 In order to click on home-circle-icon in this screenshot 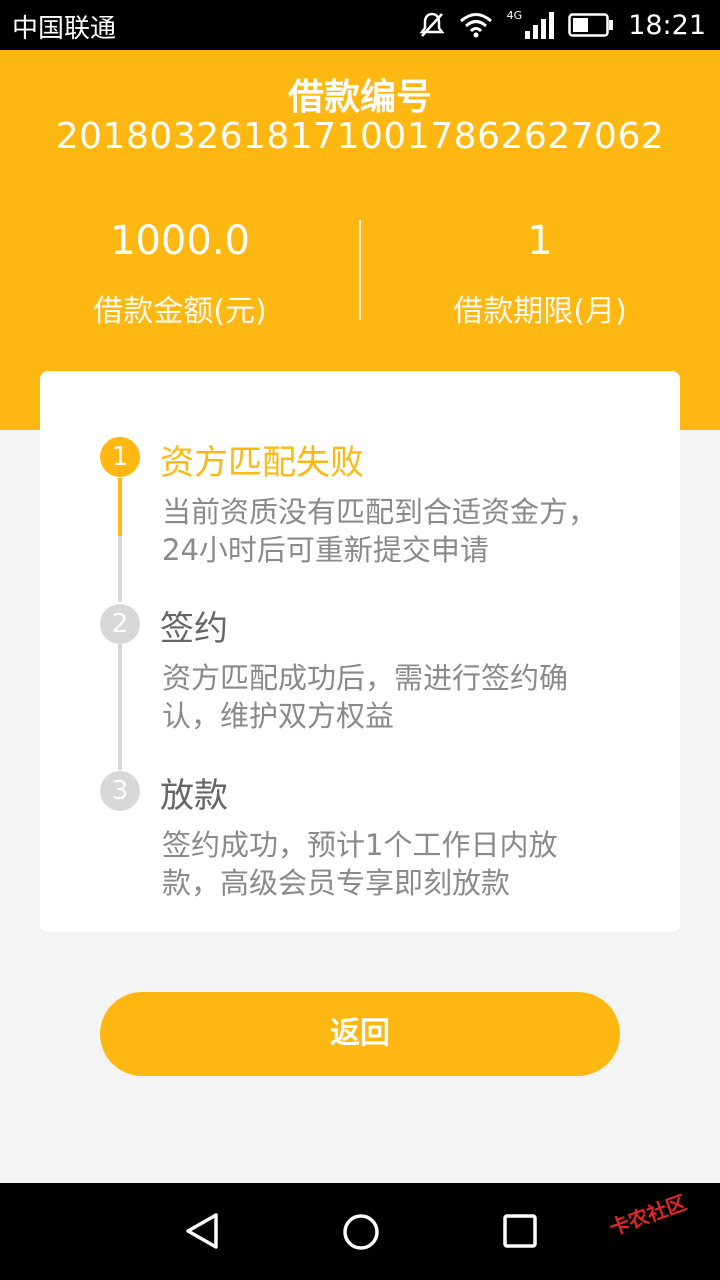, I will do `click(361, 1232)`.